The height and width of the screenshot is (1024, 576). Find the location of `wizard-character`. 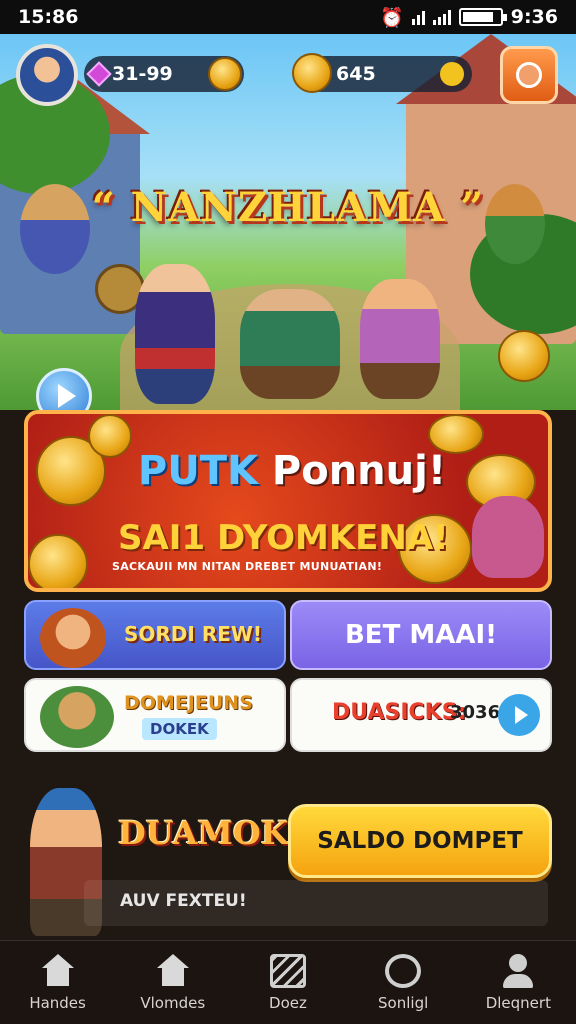

wizard-character is located at coordinates (175, 334).